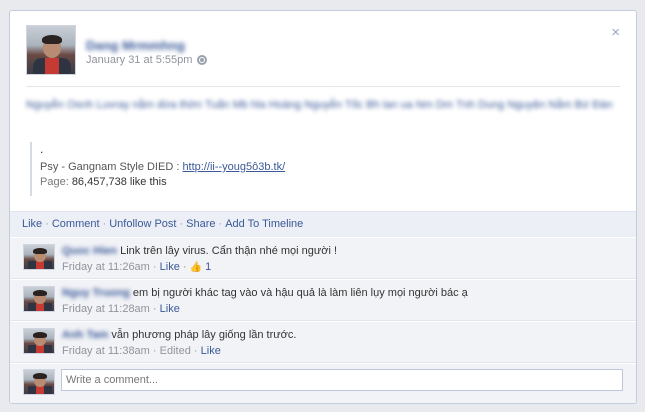  I want to click on comment-like-count: 1, so click(208, 267).